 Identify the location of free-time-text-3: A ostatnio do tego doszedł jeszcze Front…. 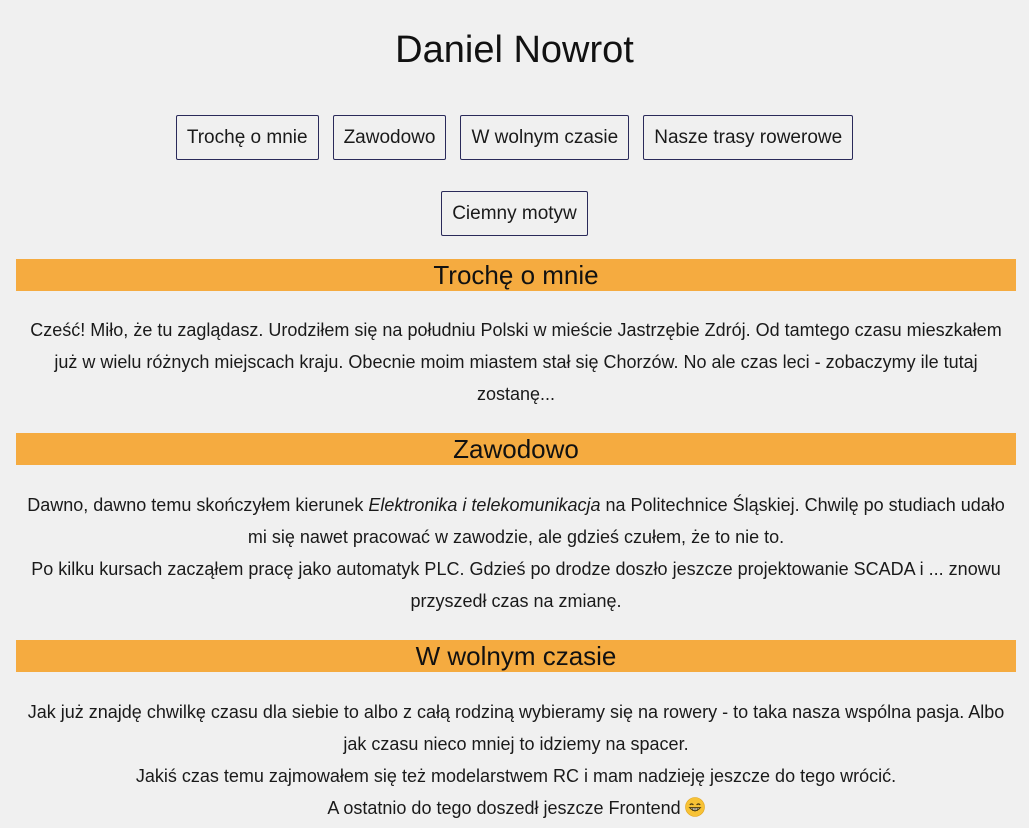
(504, 808).